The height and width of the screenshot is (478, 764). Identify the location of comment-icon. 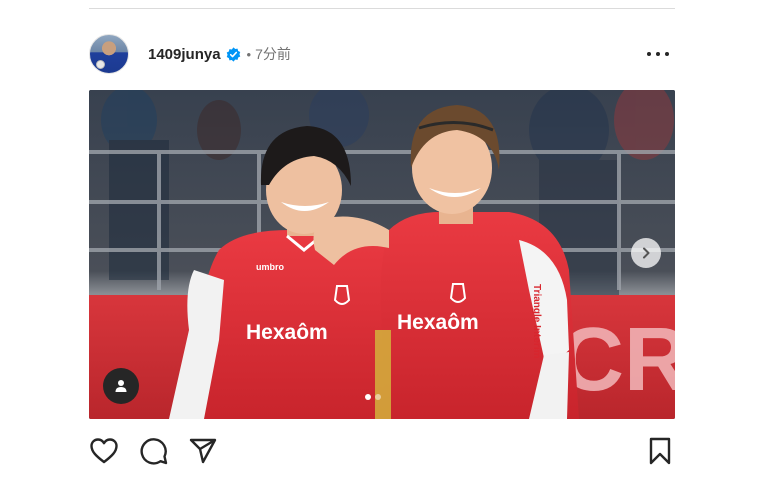
(154, 451).